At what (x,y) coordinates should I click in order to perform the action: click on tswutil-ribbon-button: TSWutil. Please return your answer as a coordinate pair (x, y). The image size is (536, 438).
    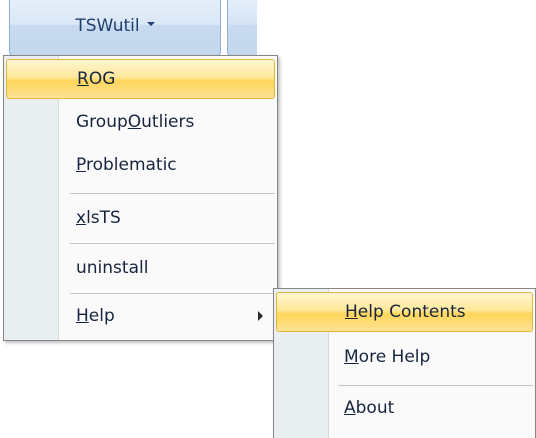
    Looking at the image, I should click on (115, 28).